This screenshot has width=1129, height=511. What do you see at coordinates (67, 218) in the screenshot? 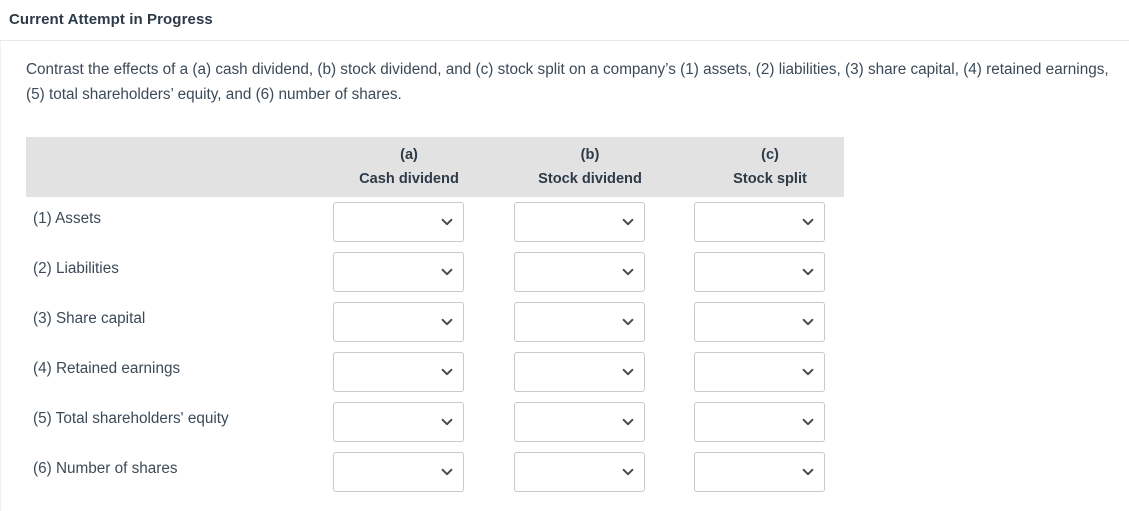
I see `row-label-assets: (1) Assets` at bounding box center [67, 218].